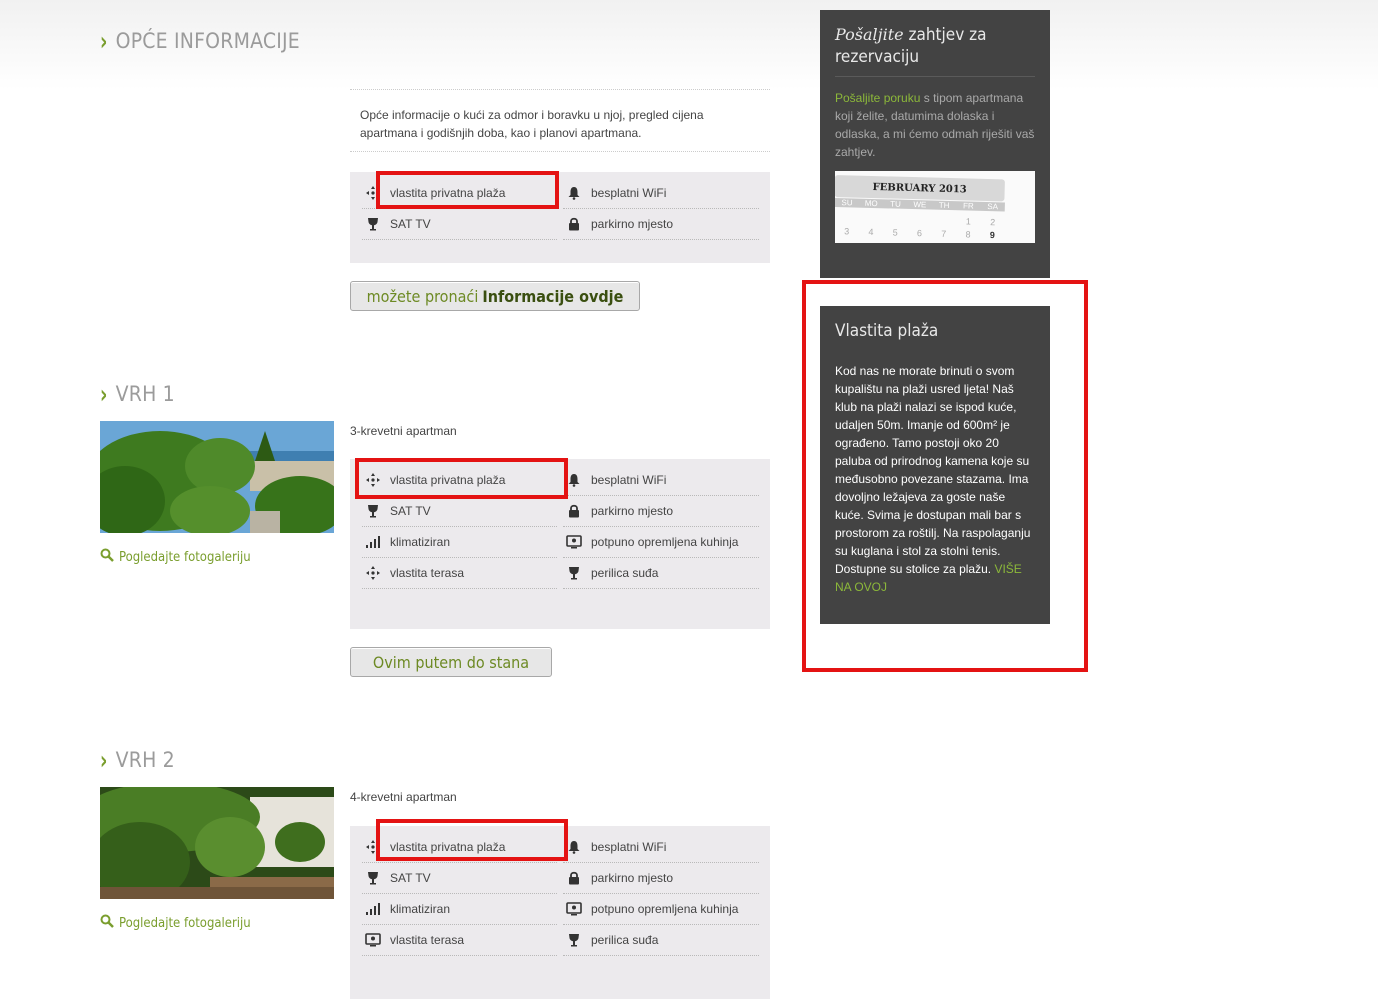 The height and width of the screenshot is (999, 1378). I want to click on section-title-text: VRH 2, so click(145, 760).